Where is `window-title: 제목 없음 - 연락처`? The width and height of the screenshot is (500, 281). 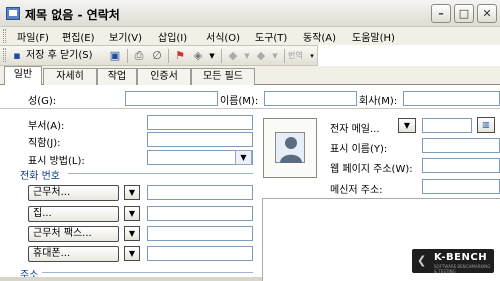 window-title: 제목 없음 - 연락처 is located at coordinates (72, 15).